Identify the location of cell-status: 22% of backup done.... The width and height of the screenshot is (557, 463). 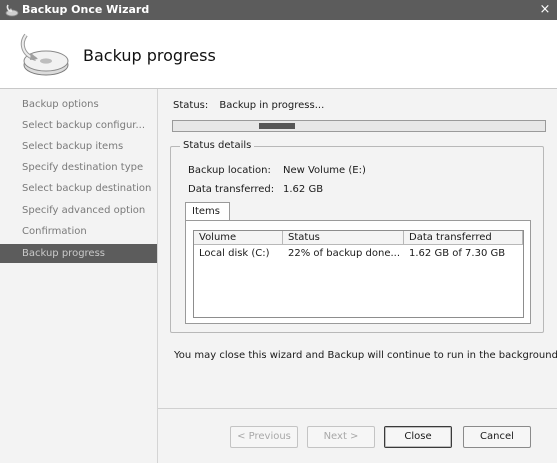
(344, 253).